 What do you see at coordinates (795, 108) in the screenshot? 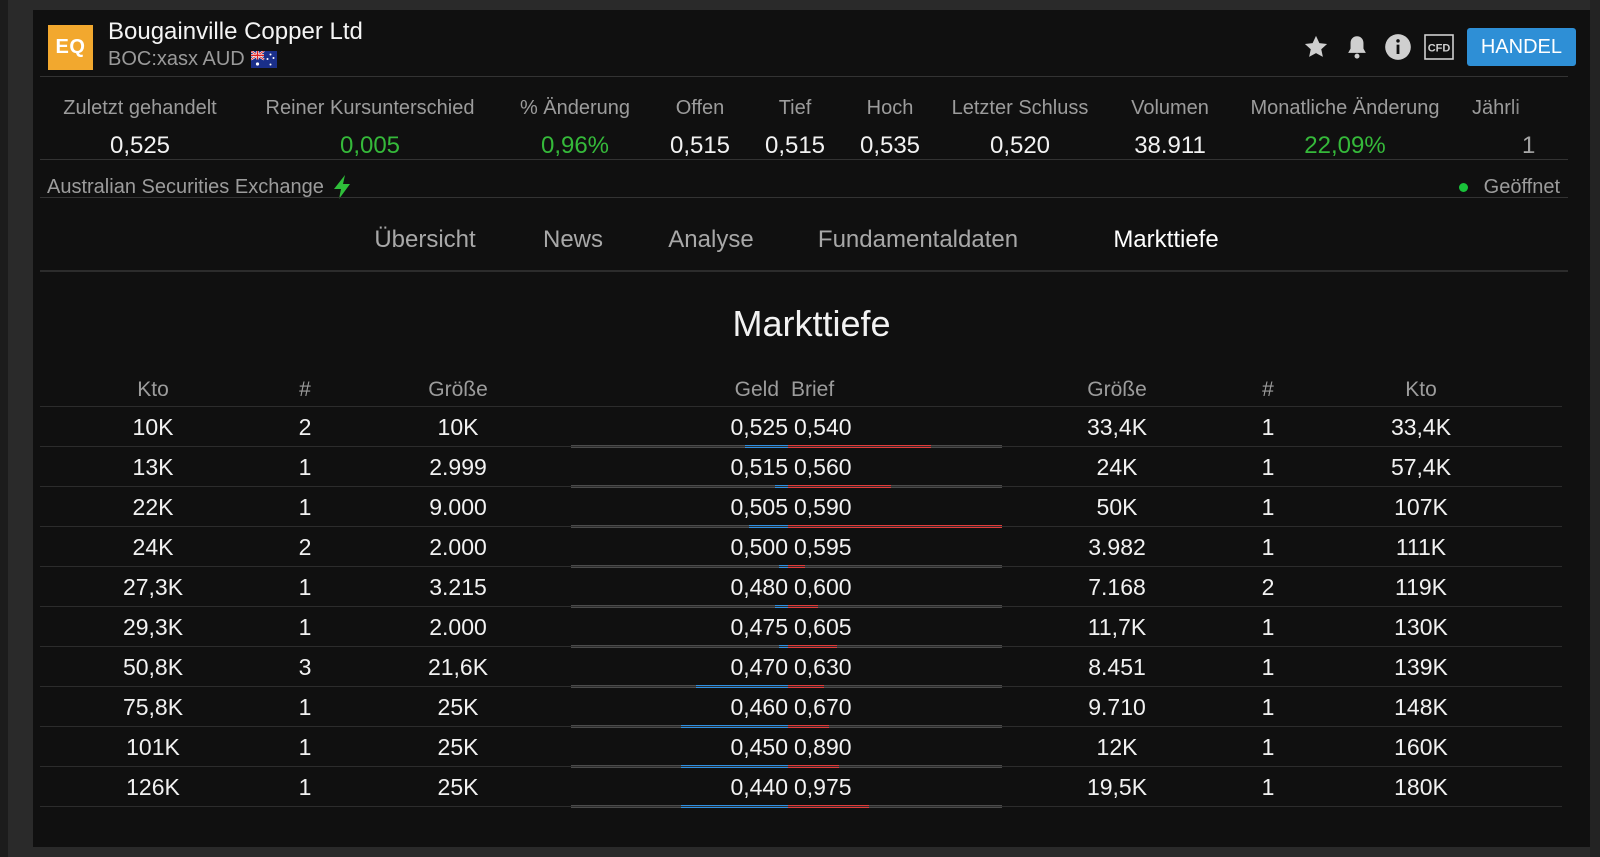
I see `stat-label: Tief` at bounding box center [795, 108].